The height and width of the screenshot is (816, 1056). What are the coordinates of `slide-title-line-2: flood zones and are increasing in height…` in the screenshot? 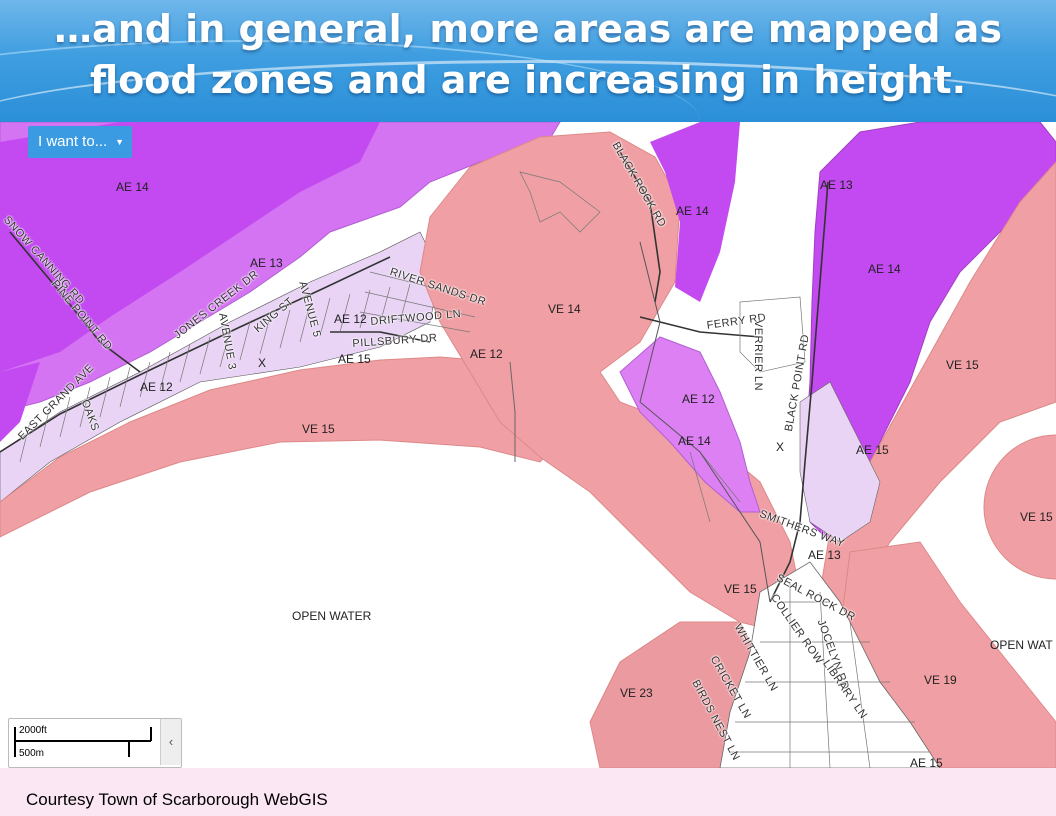 It's located at (528, 80).